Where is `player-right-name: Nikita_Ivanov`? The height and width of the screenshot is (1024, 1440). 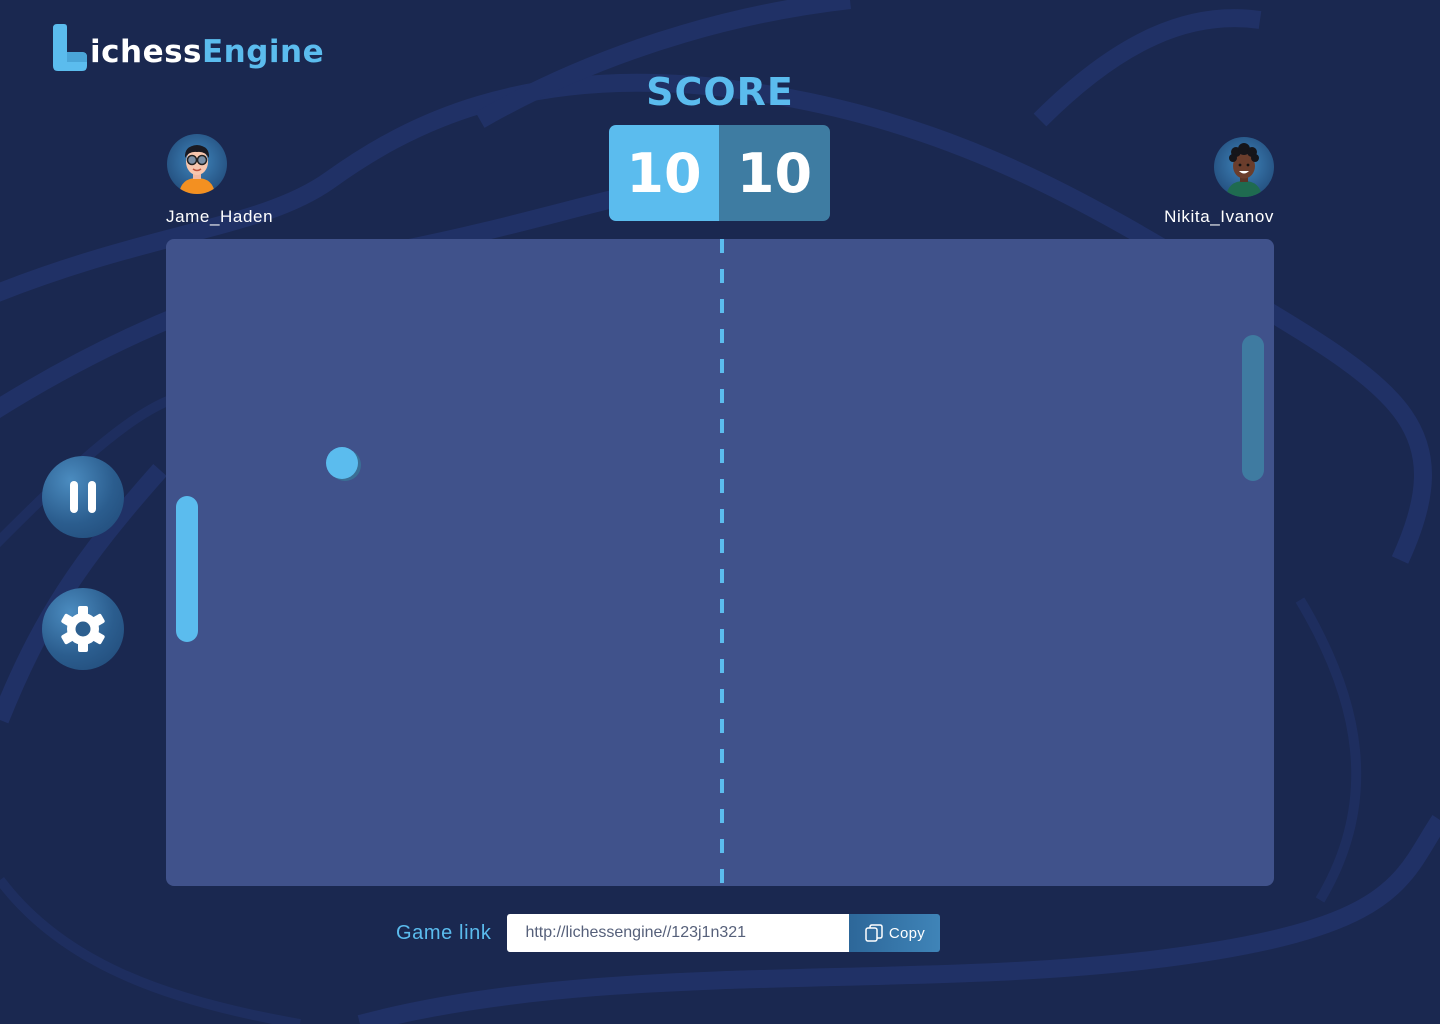
player-right-name: Nikita_Ivanov is located at coordinates (1219, 216).